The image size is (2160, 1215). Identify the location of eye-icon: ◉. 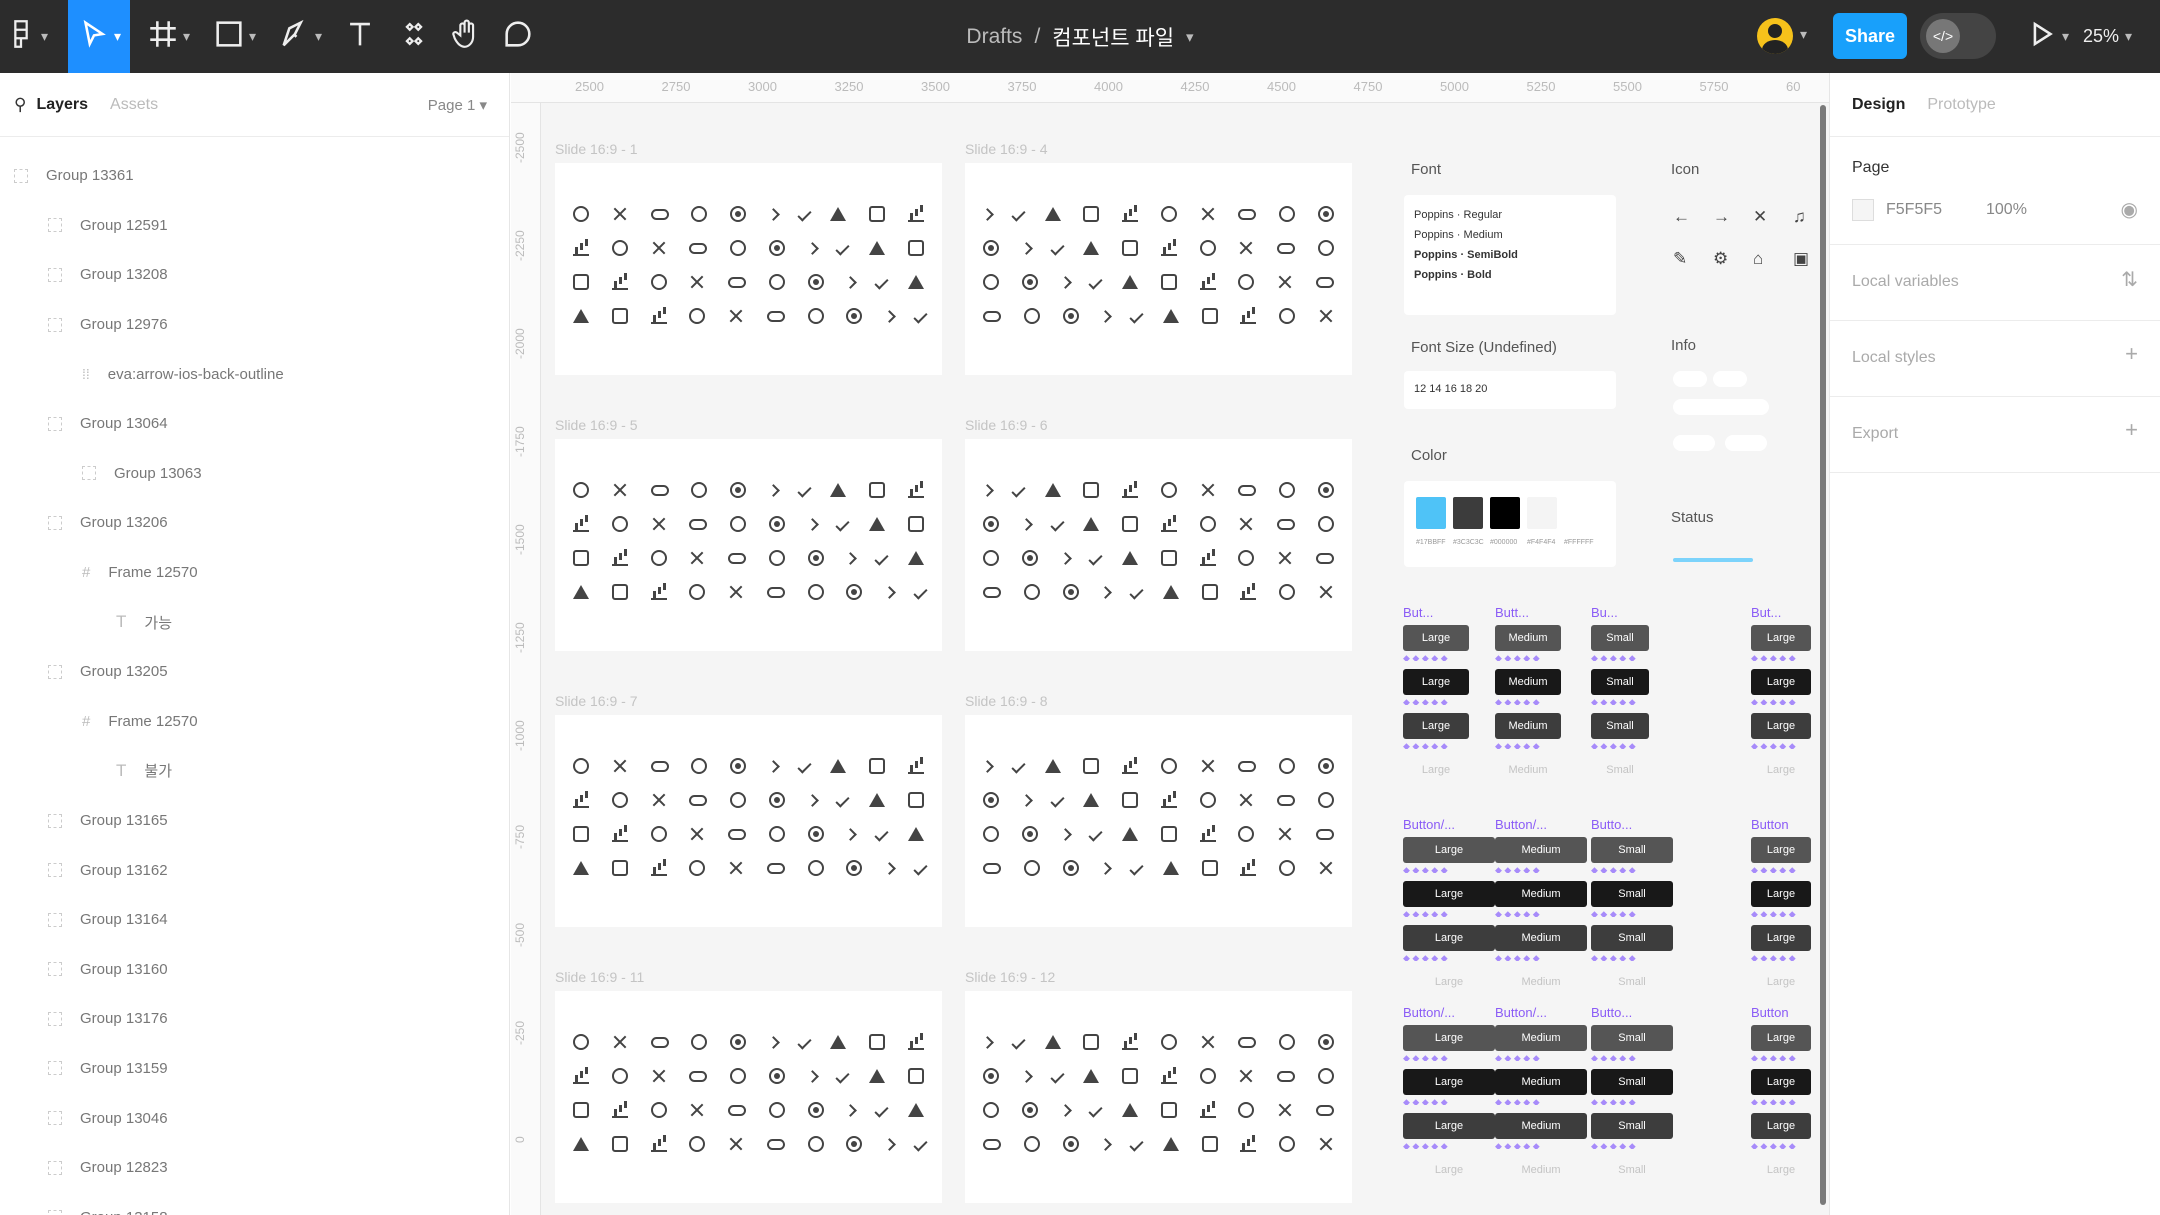
(2129, 209).